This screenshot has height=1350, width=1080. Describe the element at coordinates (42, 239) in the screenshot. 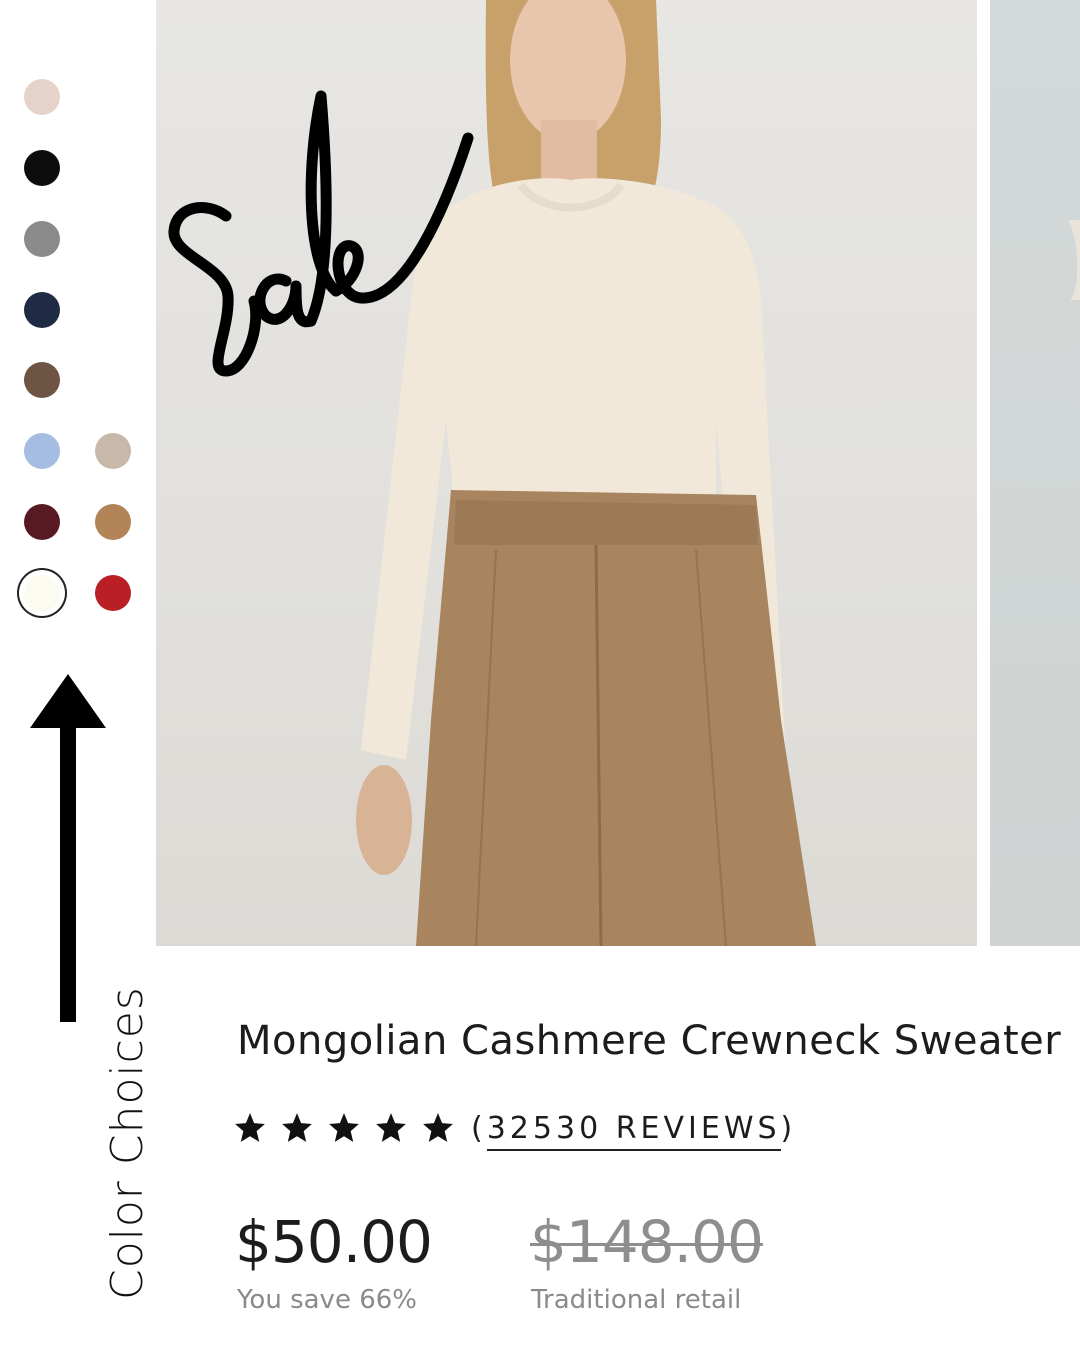

I see `swatch-grey` at that location.